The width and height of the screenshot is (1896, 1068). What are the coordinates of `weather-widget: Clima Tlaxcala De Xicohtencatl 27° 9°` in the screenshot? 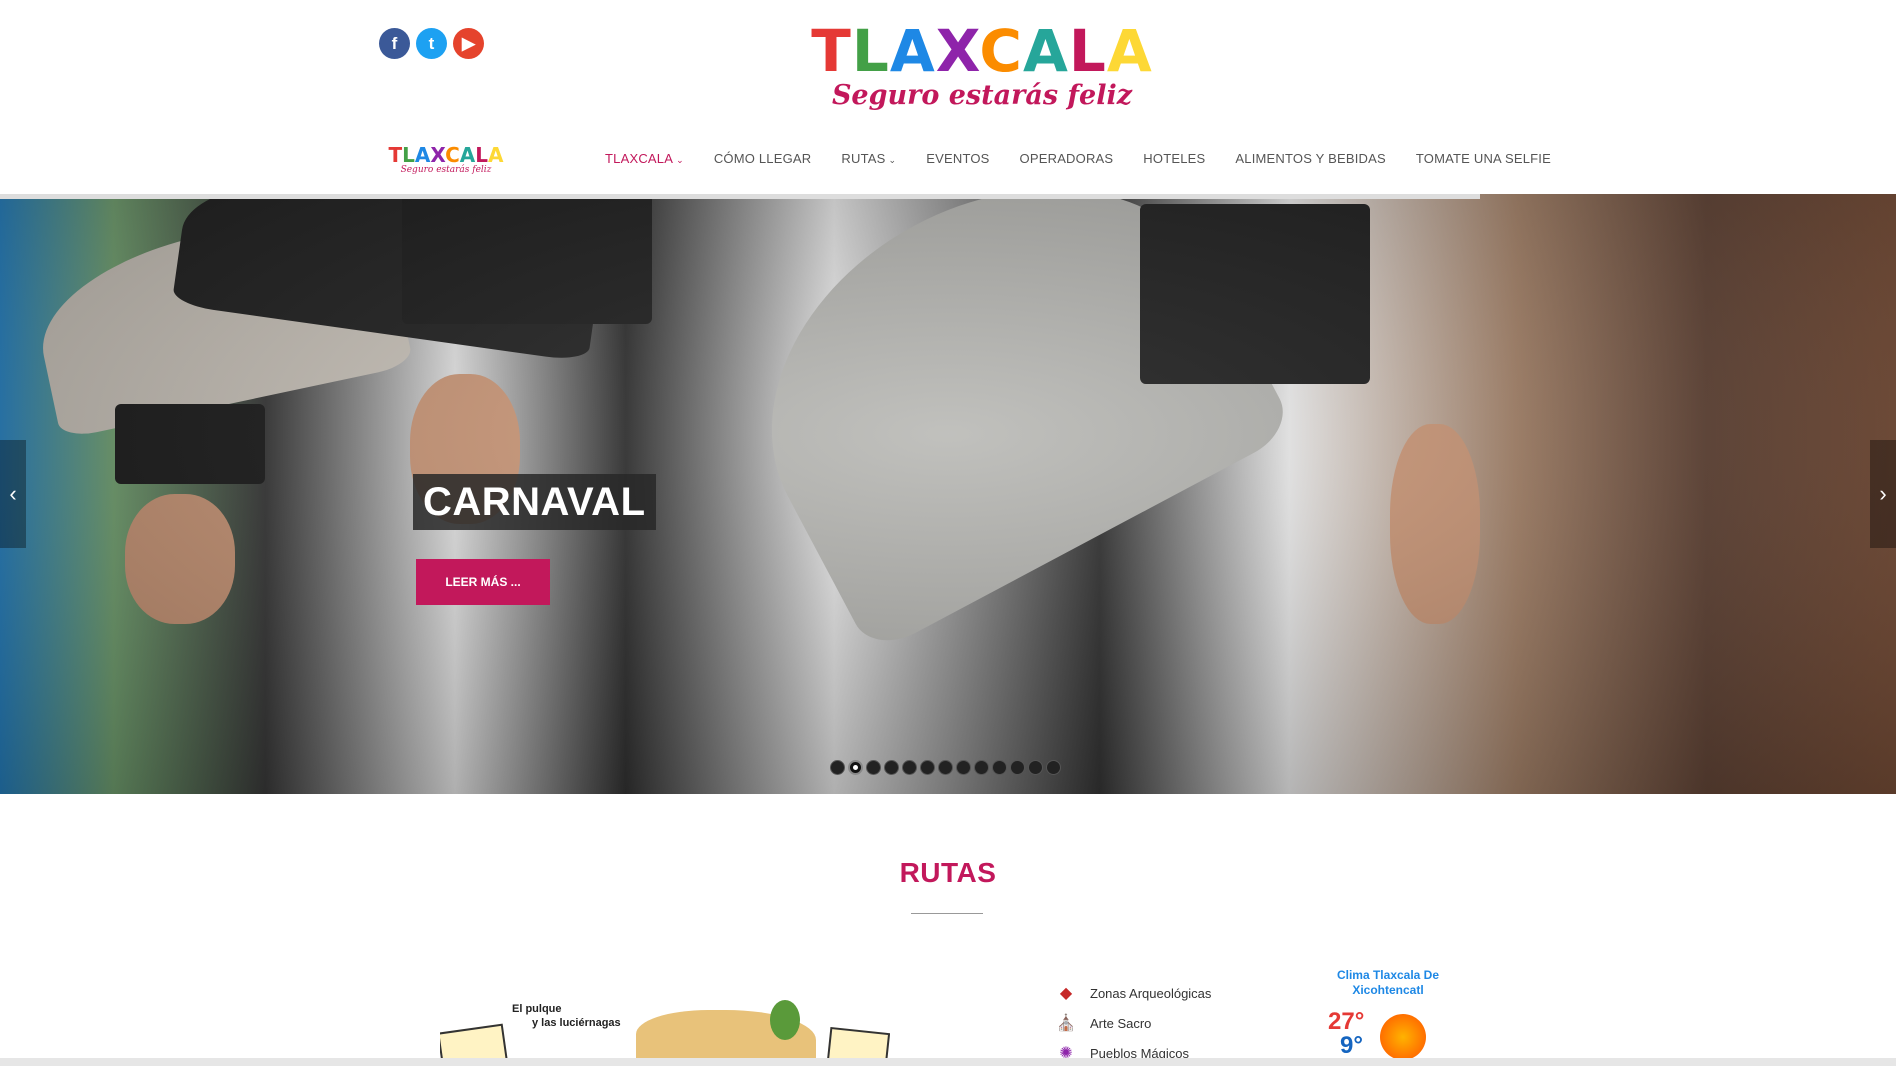 It's located at (1388, 1014).